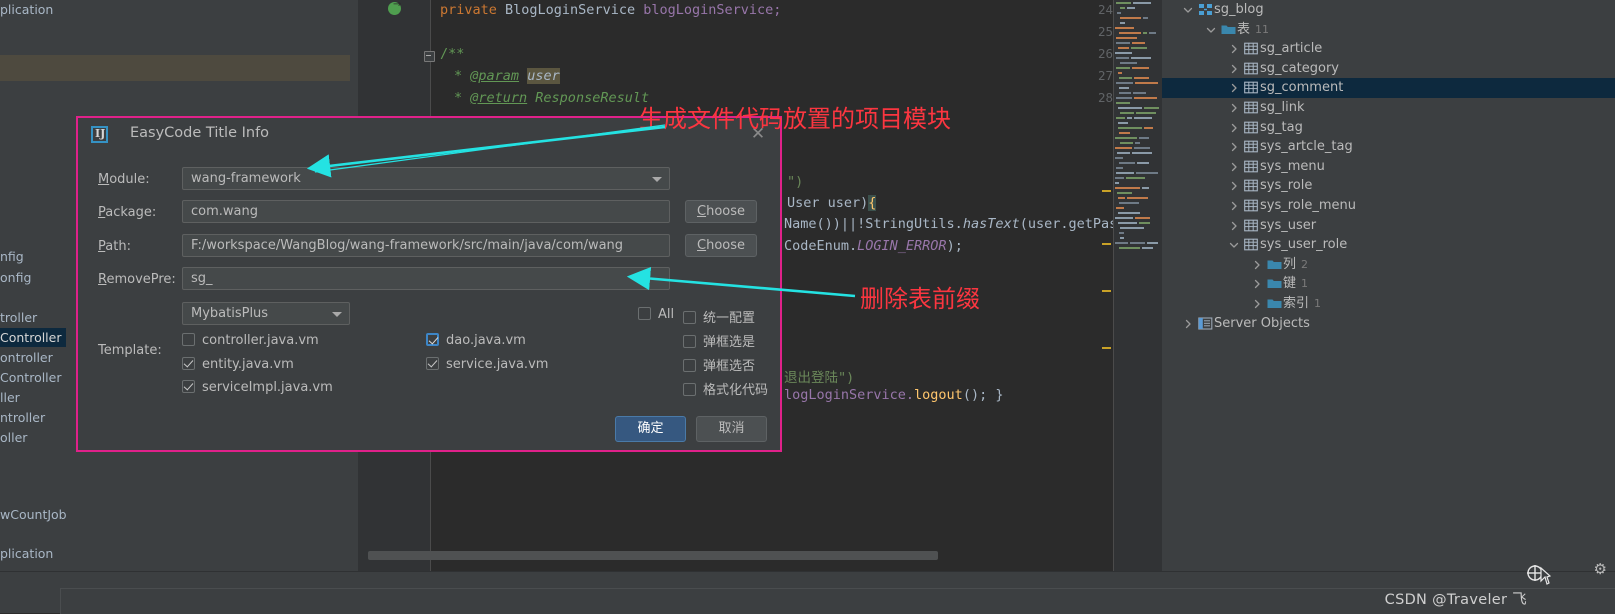 The image size is (1615, 614). I want to click on checkbox-entity-java-vm: entity.java.vm, so click(238, 364).